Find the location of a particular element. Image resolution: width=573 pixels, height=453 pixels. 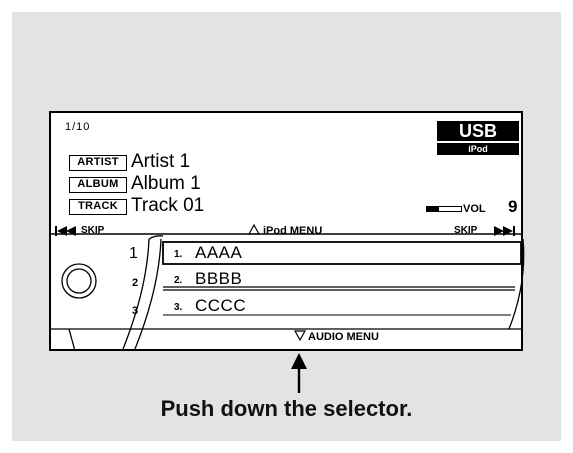

menu-item-number: 2. is located at coordinates (178, 280).